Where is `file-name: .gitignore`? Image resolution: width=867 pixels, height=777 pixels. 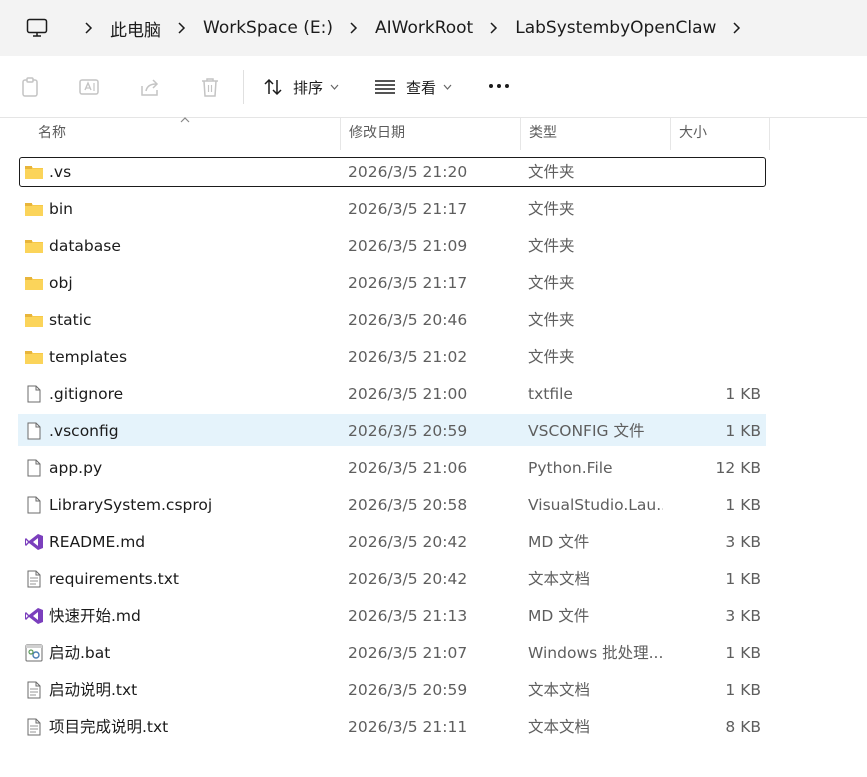 file-name: .gitignore is located at coordinates (86, 394).